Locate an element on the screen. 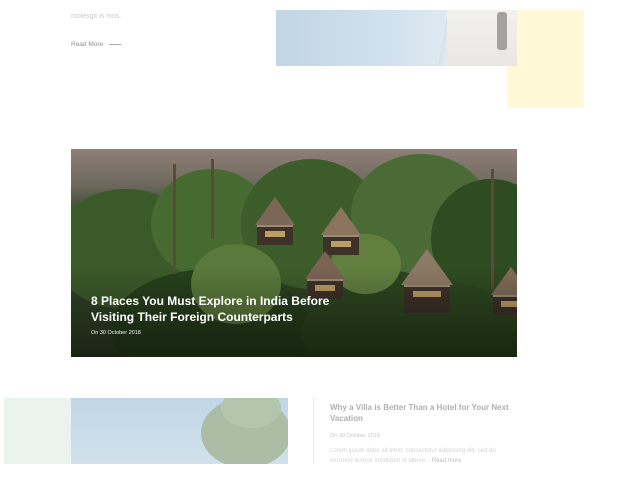 The width and height of the screenshot is (630, 504). read-more-label: Read More is located at coordinates (87, 44).